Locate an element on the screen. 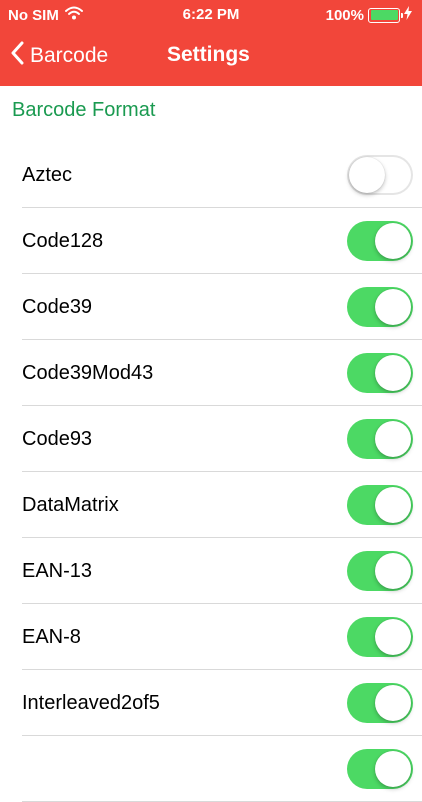 Image resolution: width=422 pixels, height=802 pixels. chevron-left-icon is located at coordinates (17, 56).